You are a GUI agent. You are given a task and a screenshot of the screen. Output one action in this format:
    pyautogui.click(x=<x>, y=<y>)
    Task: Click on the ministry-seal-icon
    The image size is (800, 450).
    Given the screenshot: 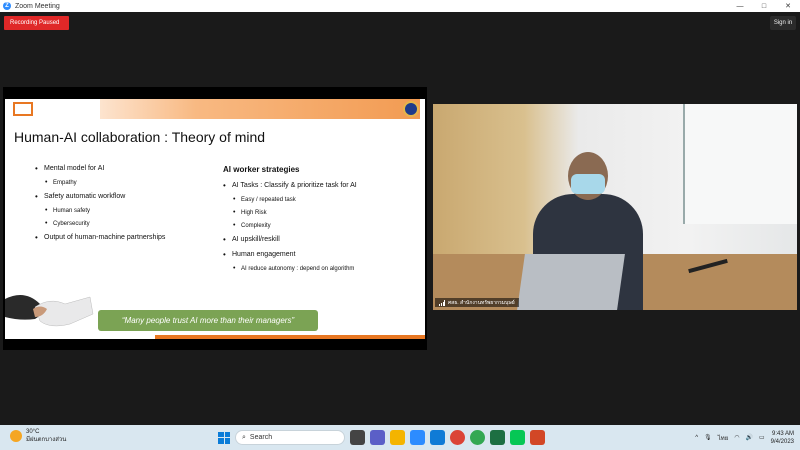 What is the action you would take?
    pyautogui.click(x=411, y=109)
    